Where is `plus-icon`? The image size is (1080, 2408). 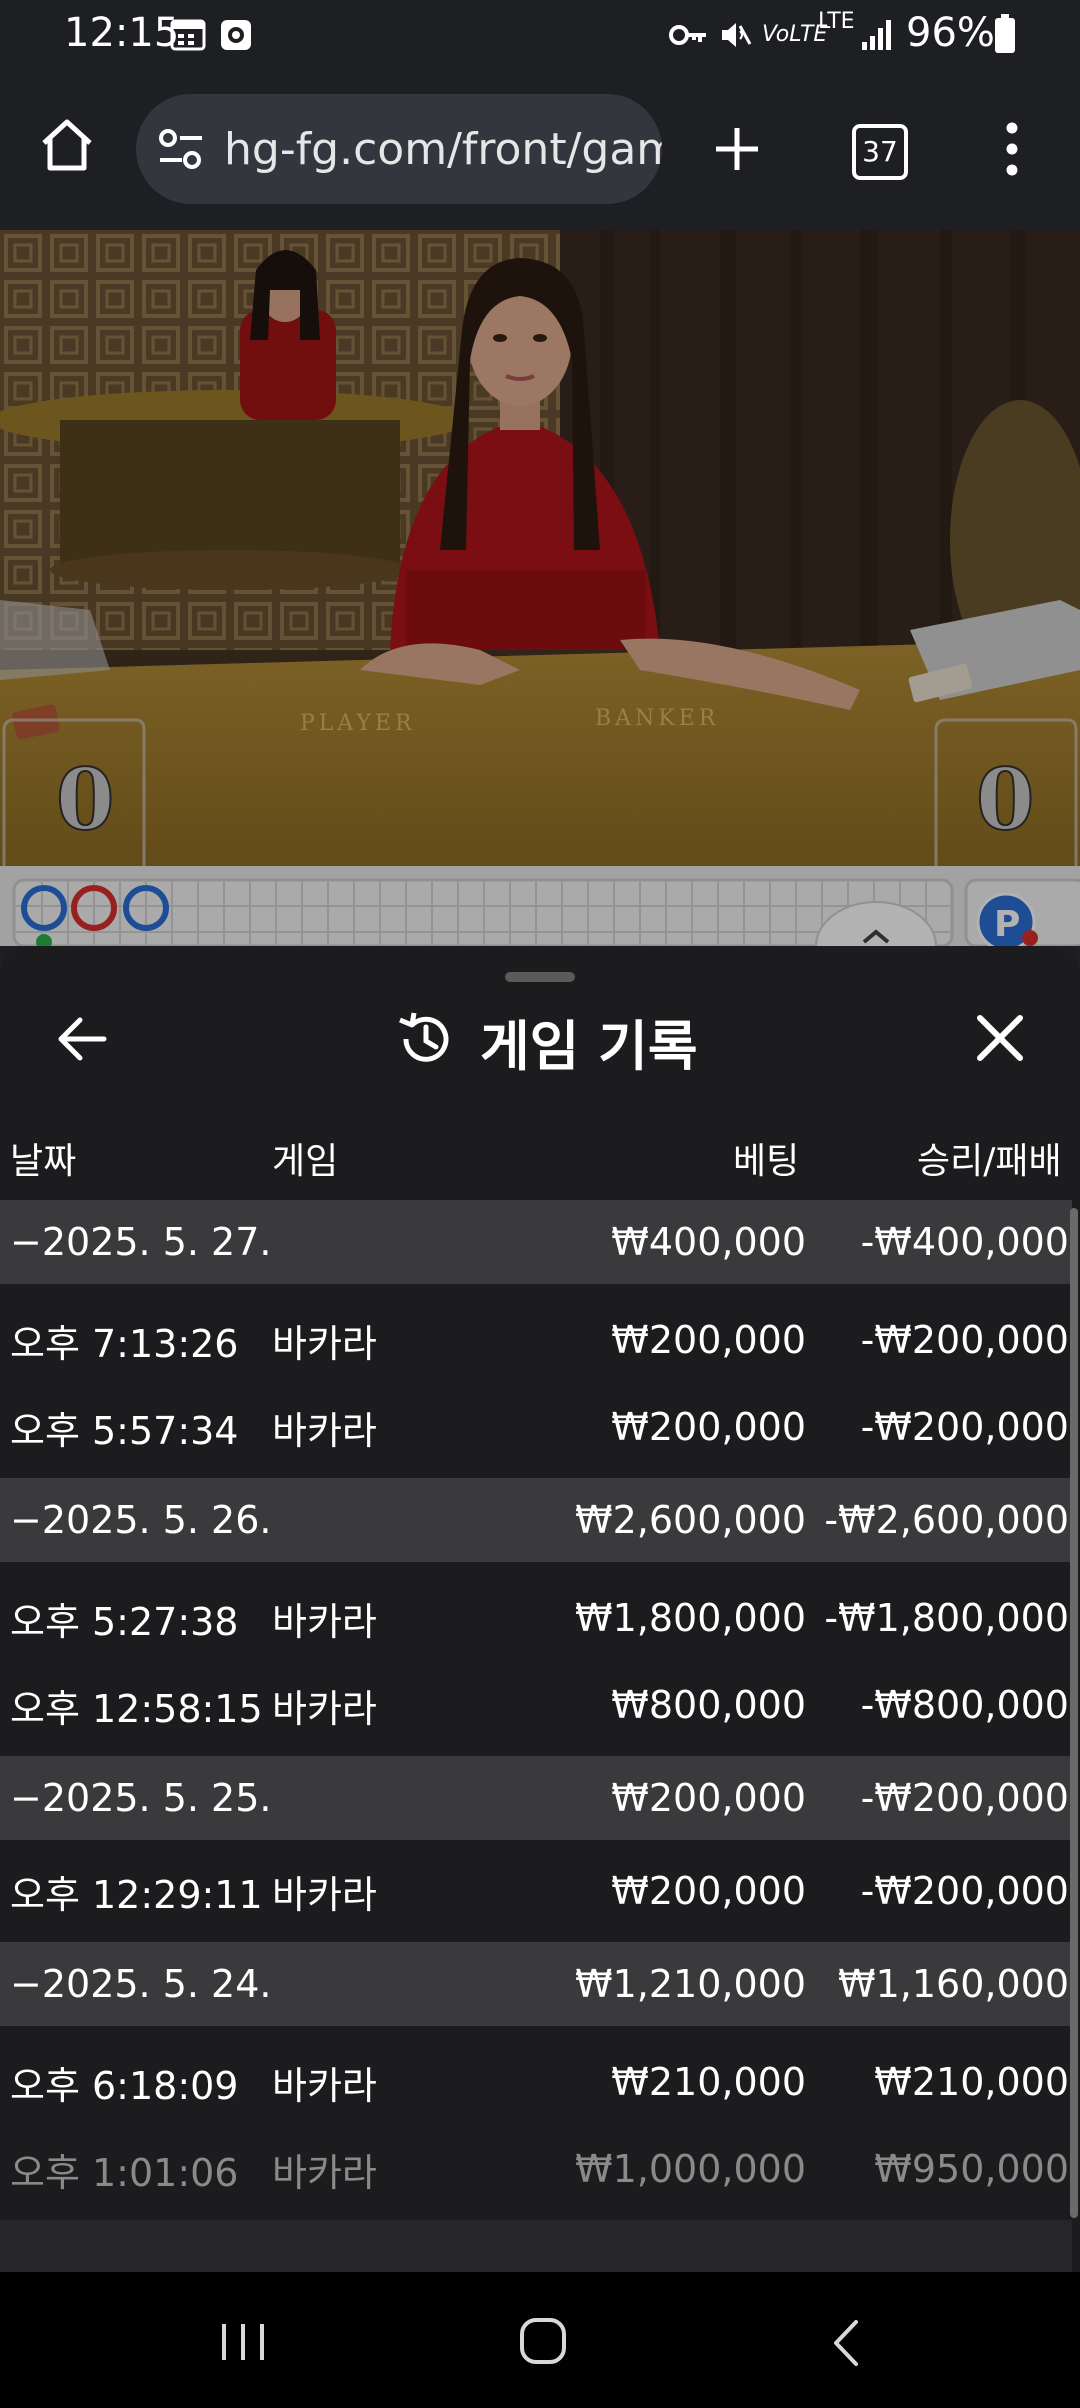 plus-icon is located at coordinates (737, 149).